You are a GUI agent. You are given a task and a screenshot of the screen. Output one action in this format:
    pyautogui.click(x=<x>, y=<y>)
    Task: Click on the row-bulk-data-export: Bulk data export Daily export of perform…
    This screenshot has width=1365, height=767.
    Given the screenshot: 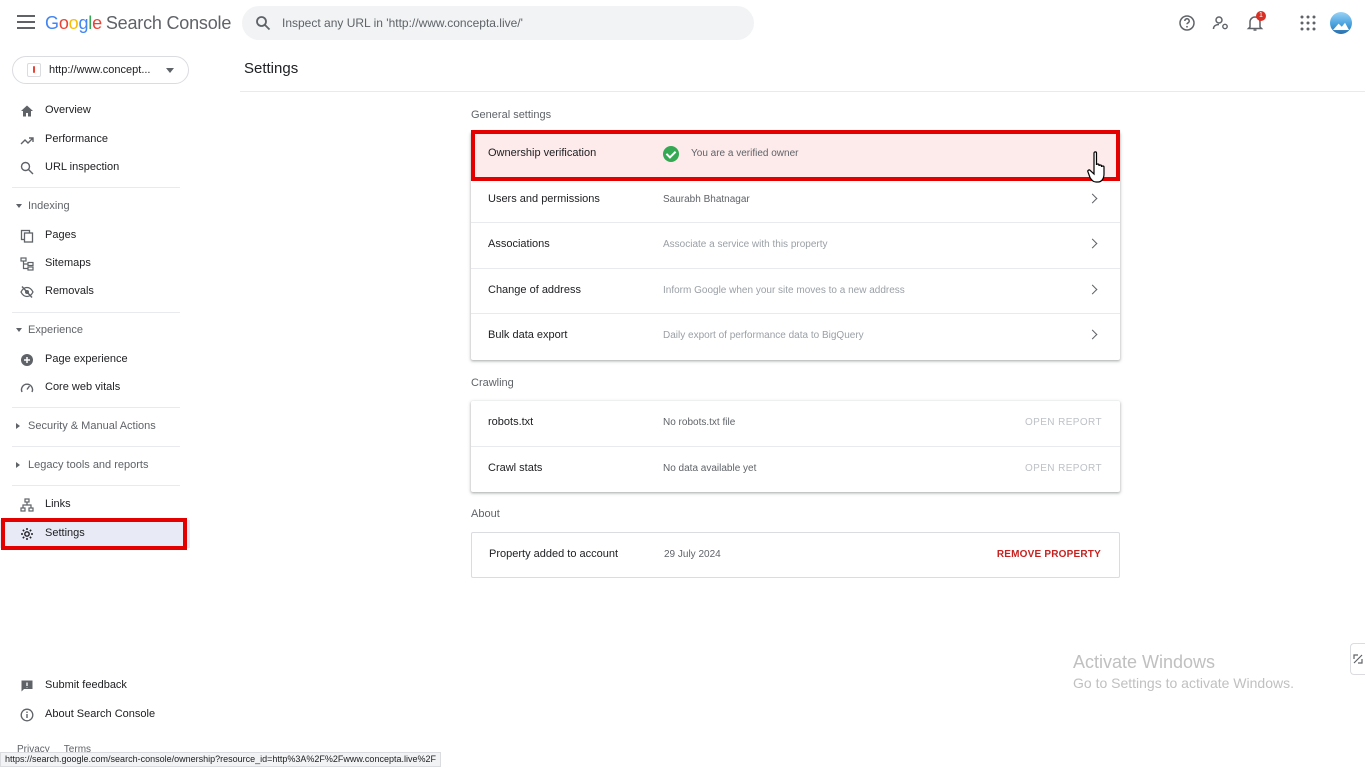 What is the action you would take?
    pyautogui.click(x=795, y=337)
    